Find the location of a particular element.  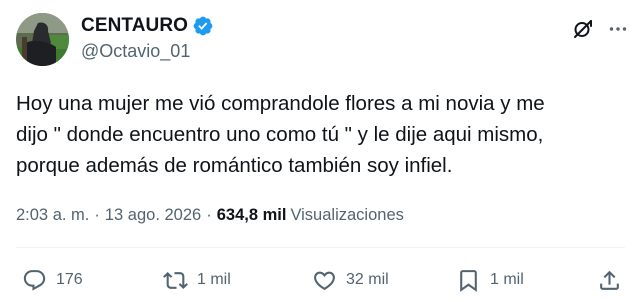

author-handle: @Octavio_01 is located at coordinates (135, 51).